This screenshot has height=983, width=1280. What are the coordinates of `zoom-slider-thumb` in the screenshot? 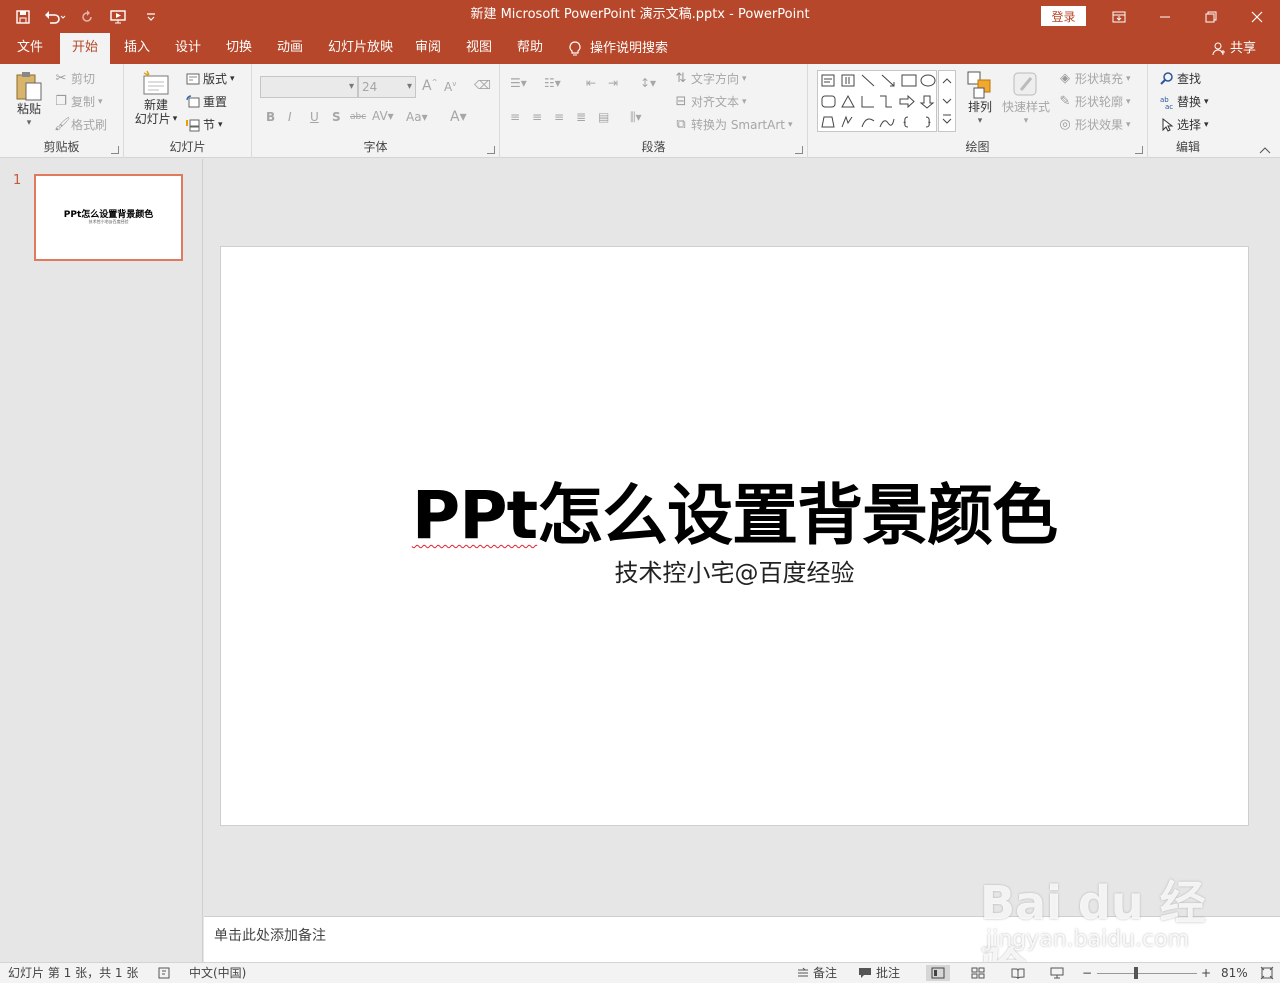 It's located at (1136, 973).